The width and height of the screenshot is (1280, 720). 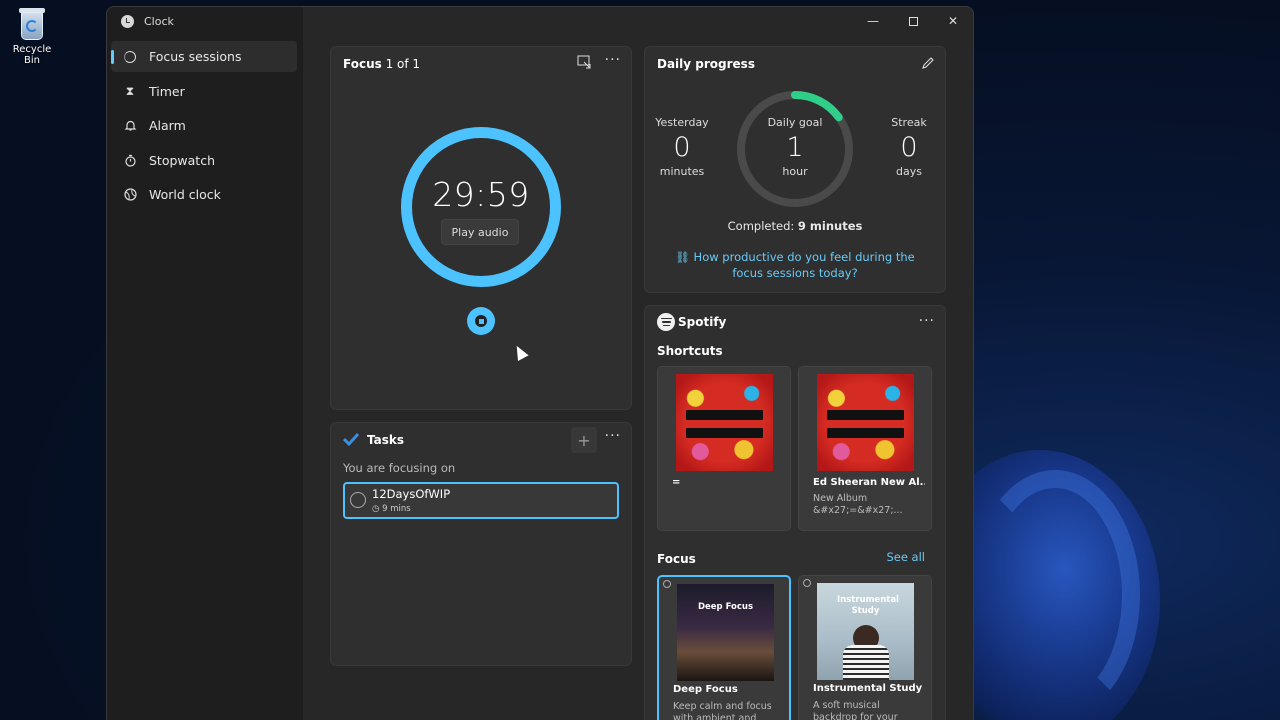 I want to click on add-task-button: +, so click(x=584, y=440).